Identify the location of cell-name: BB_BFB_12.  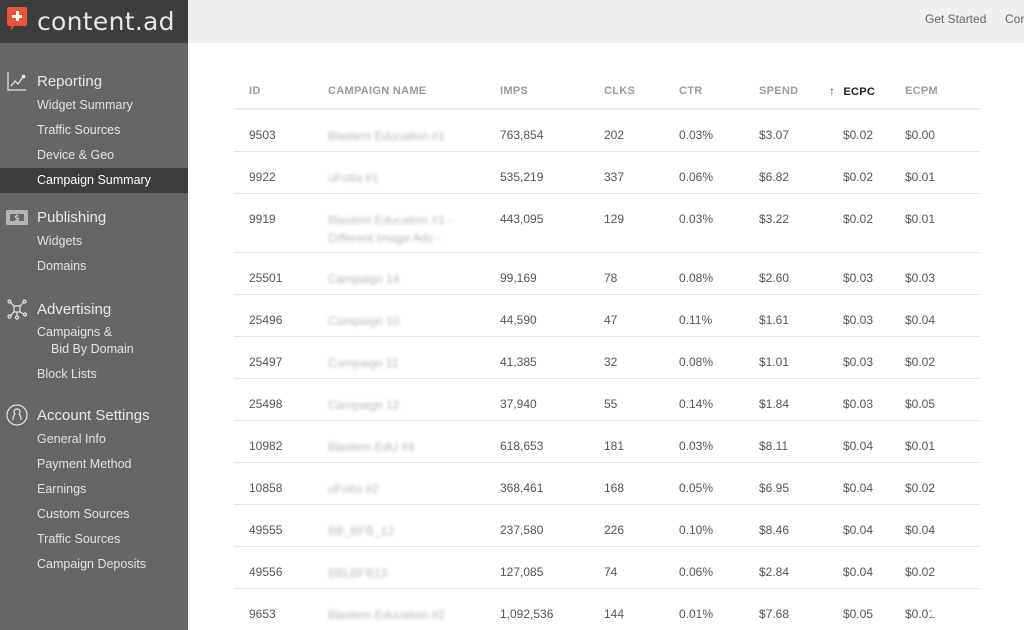
(414, 525).